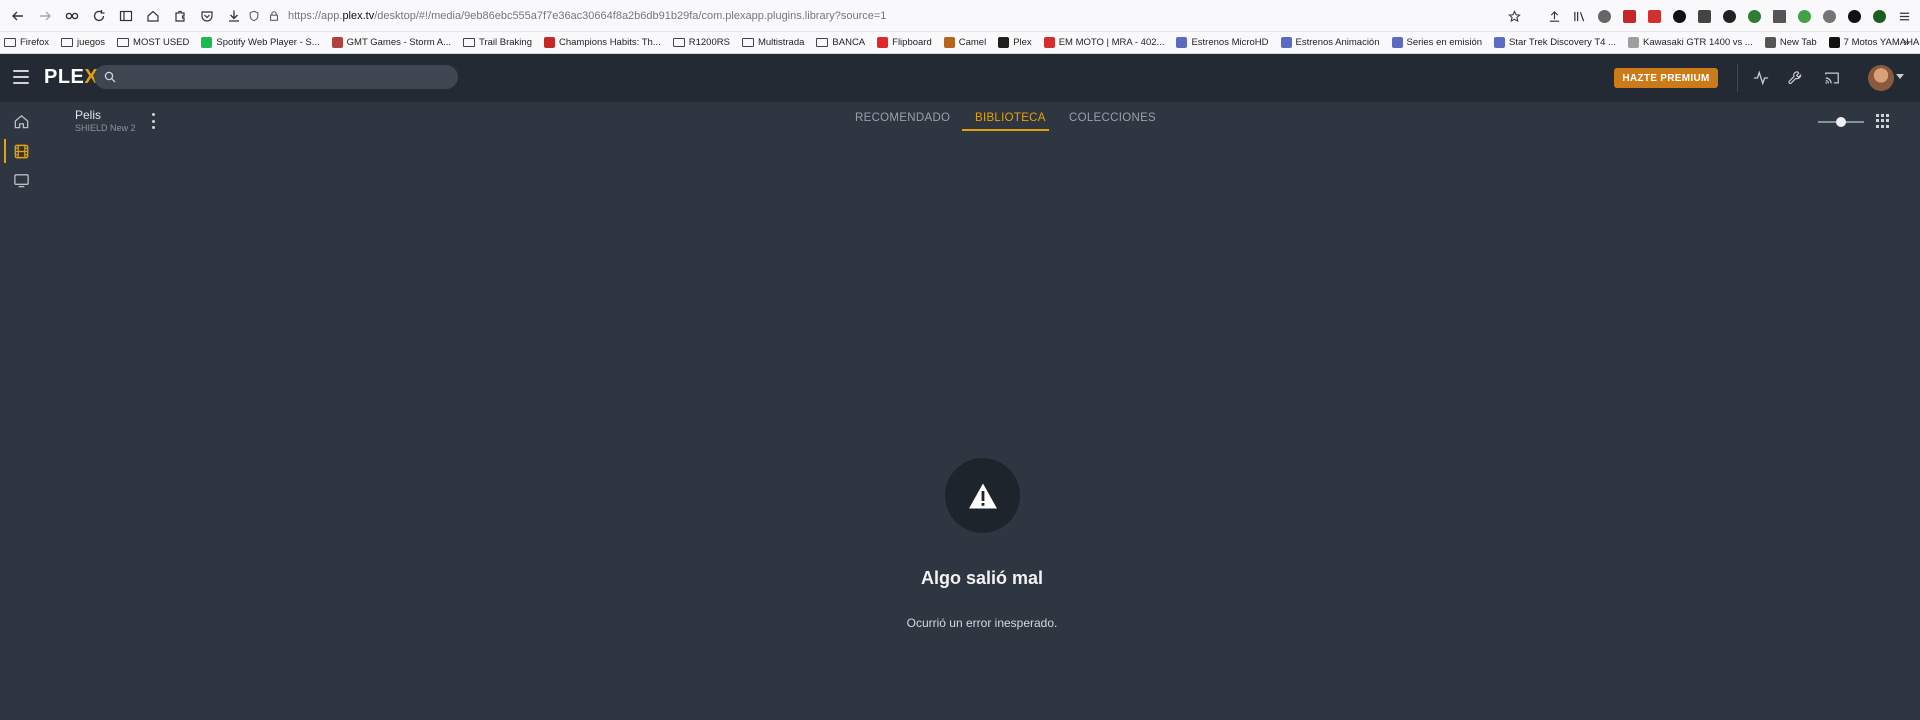 Image resolution: width=1920 pixels, height=720 pixels. Describe the element at coordinates (83, 43) in the screenshot. I see `bookmark-item: juegos` at that location.